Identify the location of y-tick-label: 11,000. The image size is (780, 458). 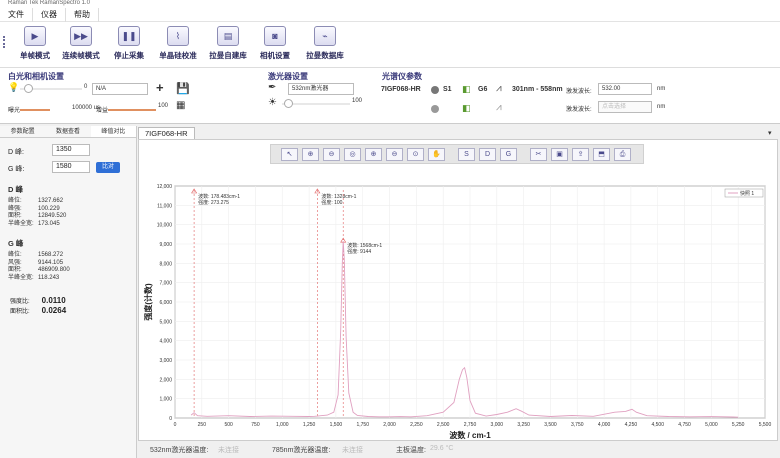
(164, 206).